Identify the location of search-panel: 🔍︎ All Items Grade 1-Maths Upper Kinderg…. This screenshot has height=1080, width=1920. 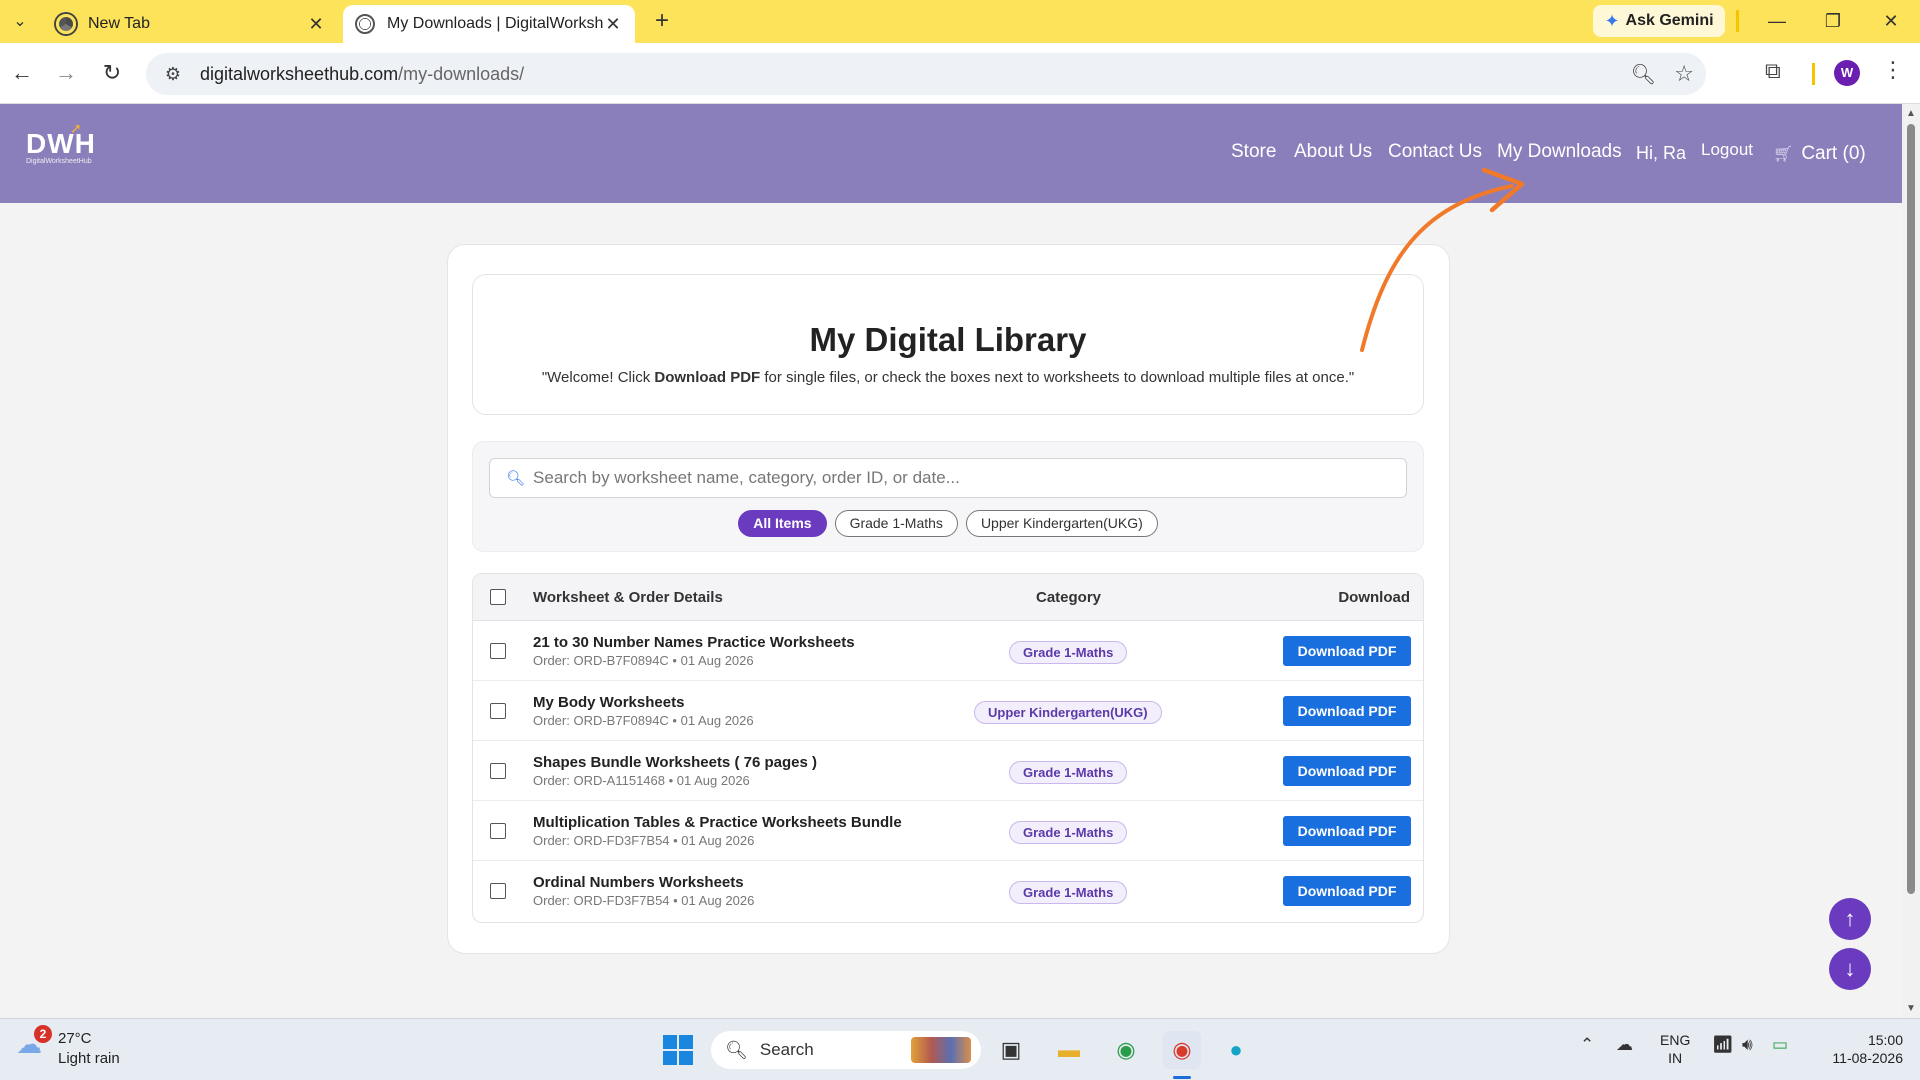
(948, 496).